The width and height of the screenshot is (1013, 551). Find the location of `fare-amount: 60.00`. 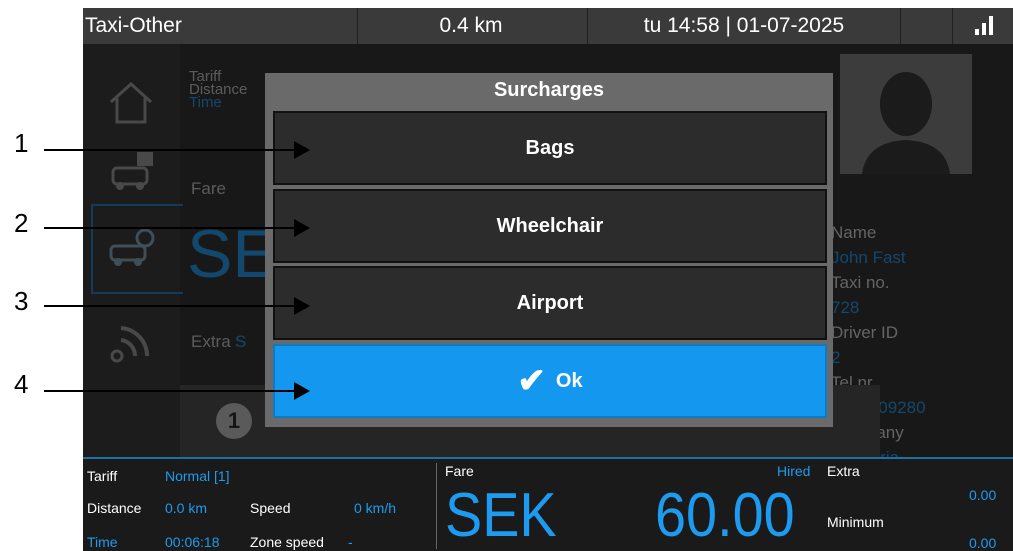

fare-amount: 60.00 is located at coordinates (725, 515).